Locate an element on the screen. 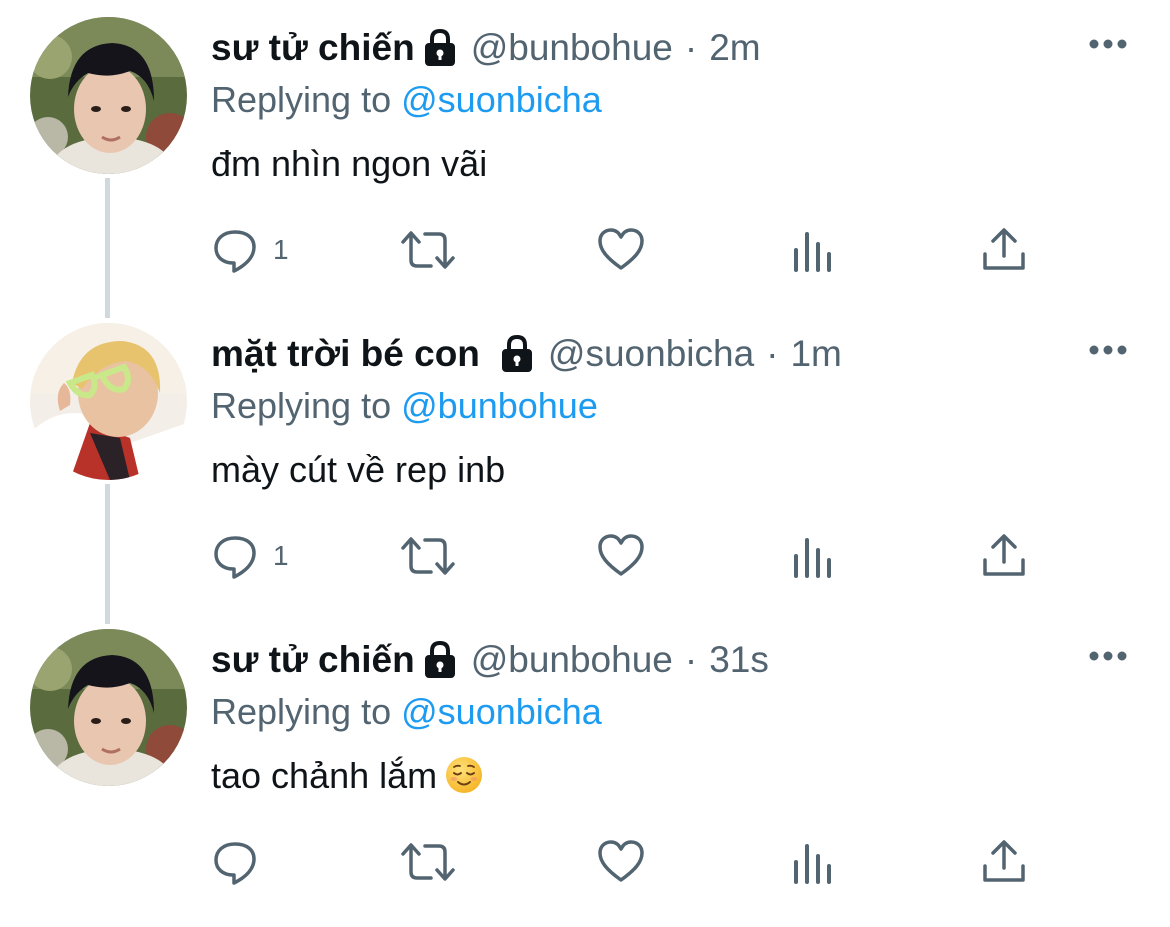  tweet-header: sư tử chiến @bunbohue · 31s is located at coordinates (490, 660).